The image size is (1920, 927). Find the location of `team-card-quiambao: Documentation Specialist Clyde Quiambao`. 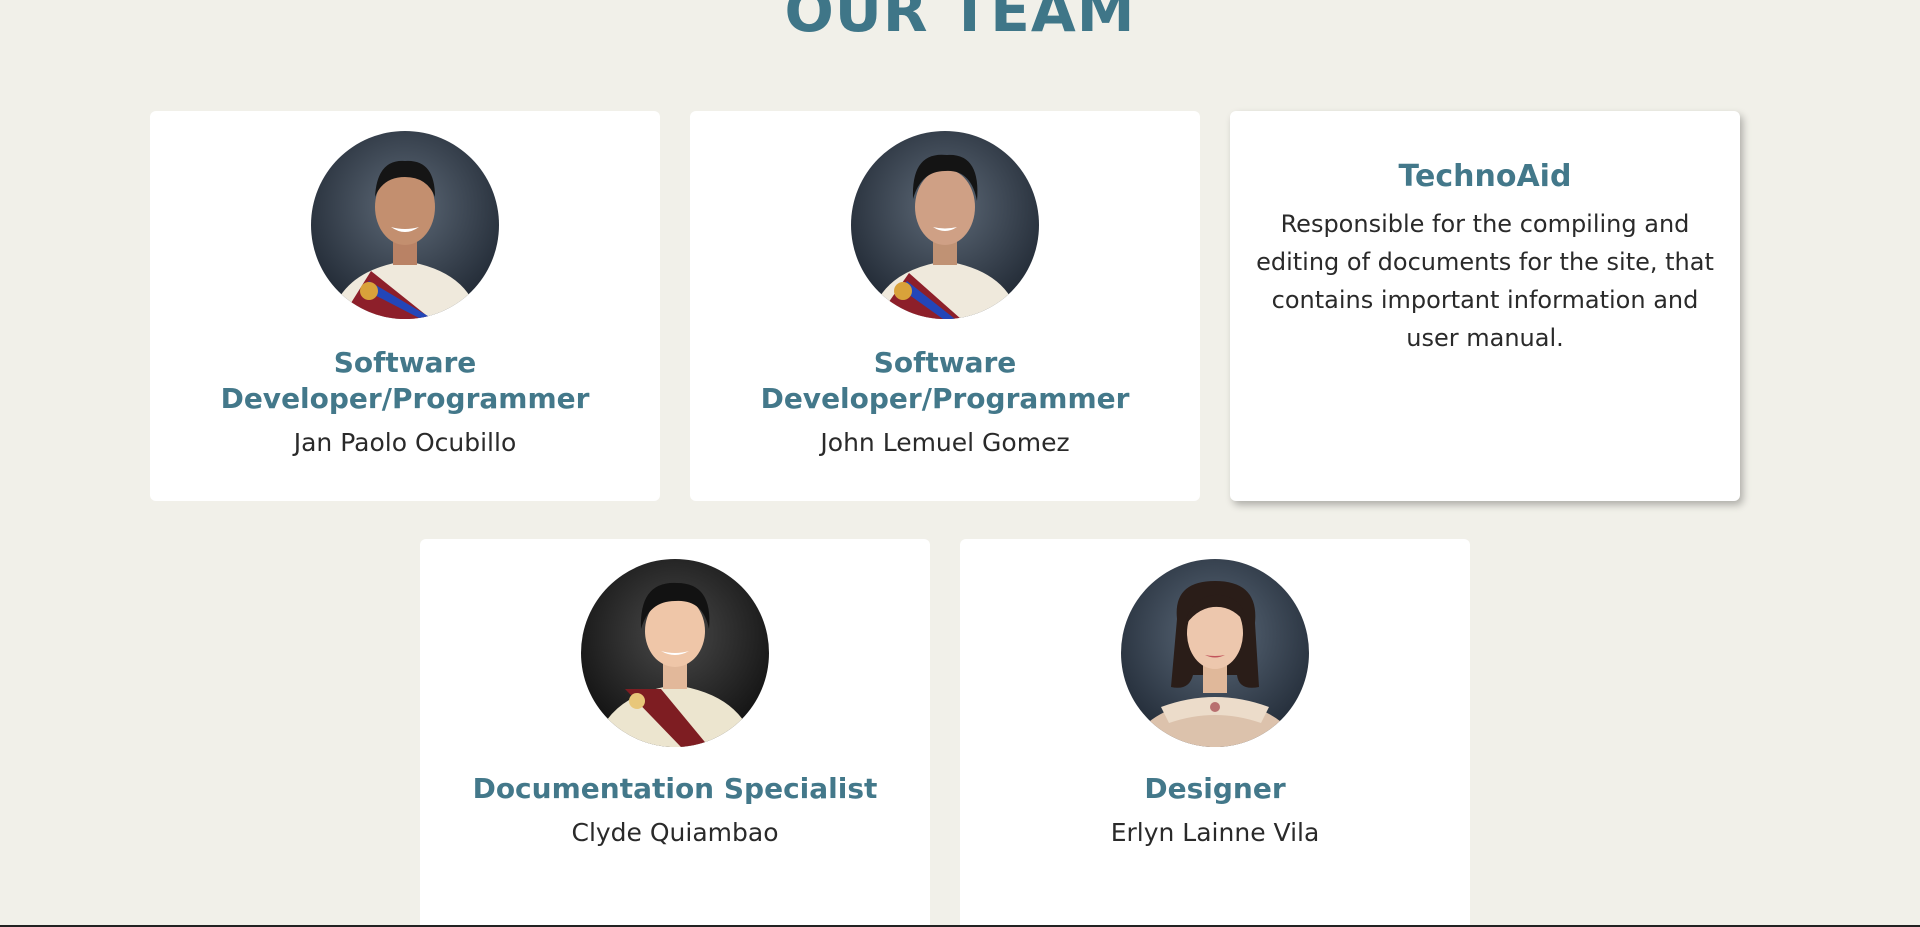

team-card-quiambao: Documentation Specialist Clyde Quiambao is located at coordinates (675, 733).